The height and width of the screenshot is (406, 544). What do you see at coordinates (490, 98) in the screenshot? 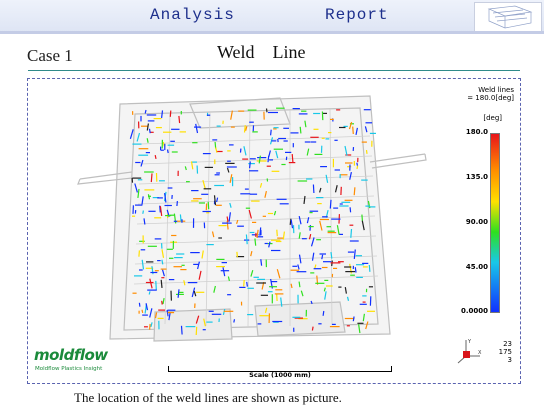
I see `legend-threshold: = 180.0[deg]` at bounding box center [490, 98].